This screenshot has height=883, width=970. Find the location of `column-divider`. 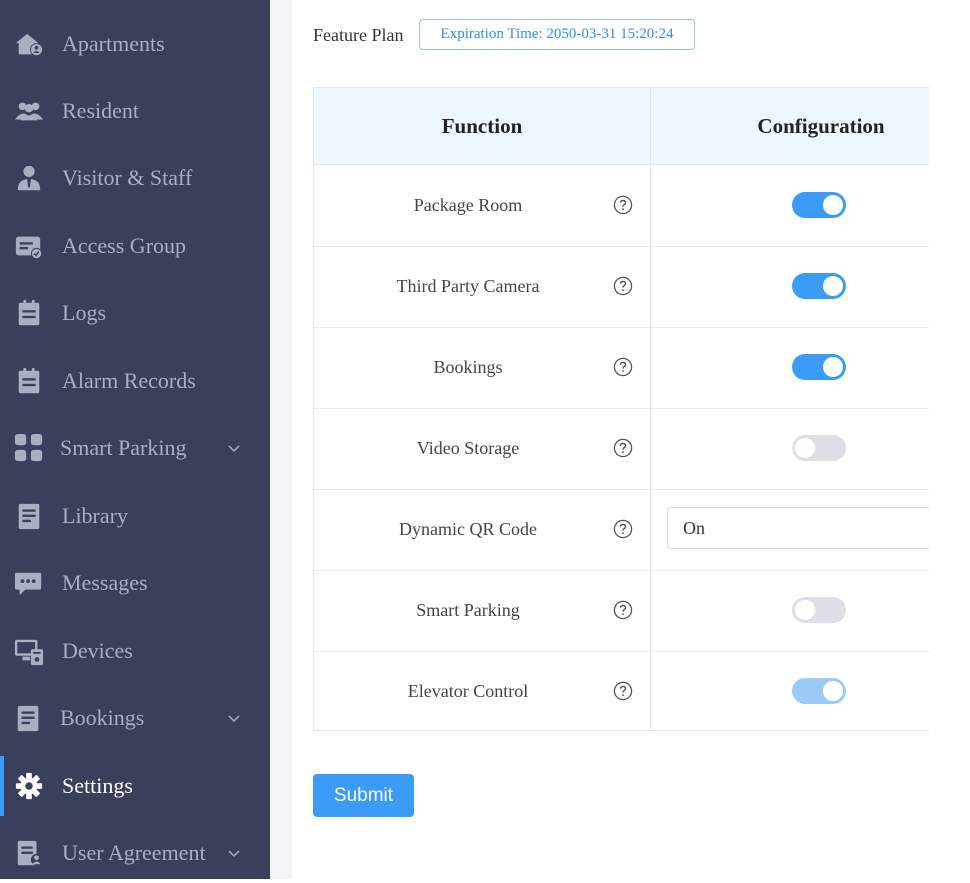

column-divider is located at coordinates (650, 409).